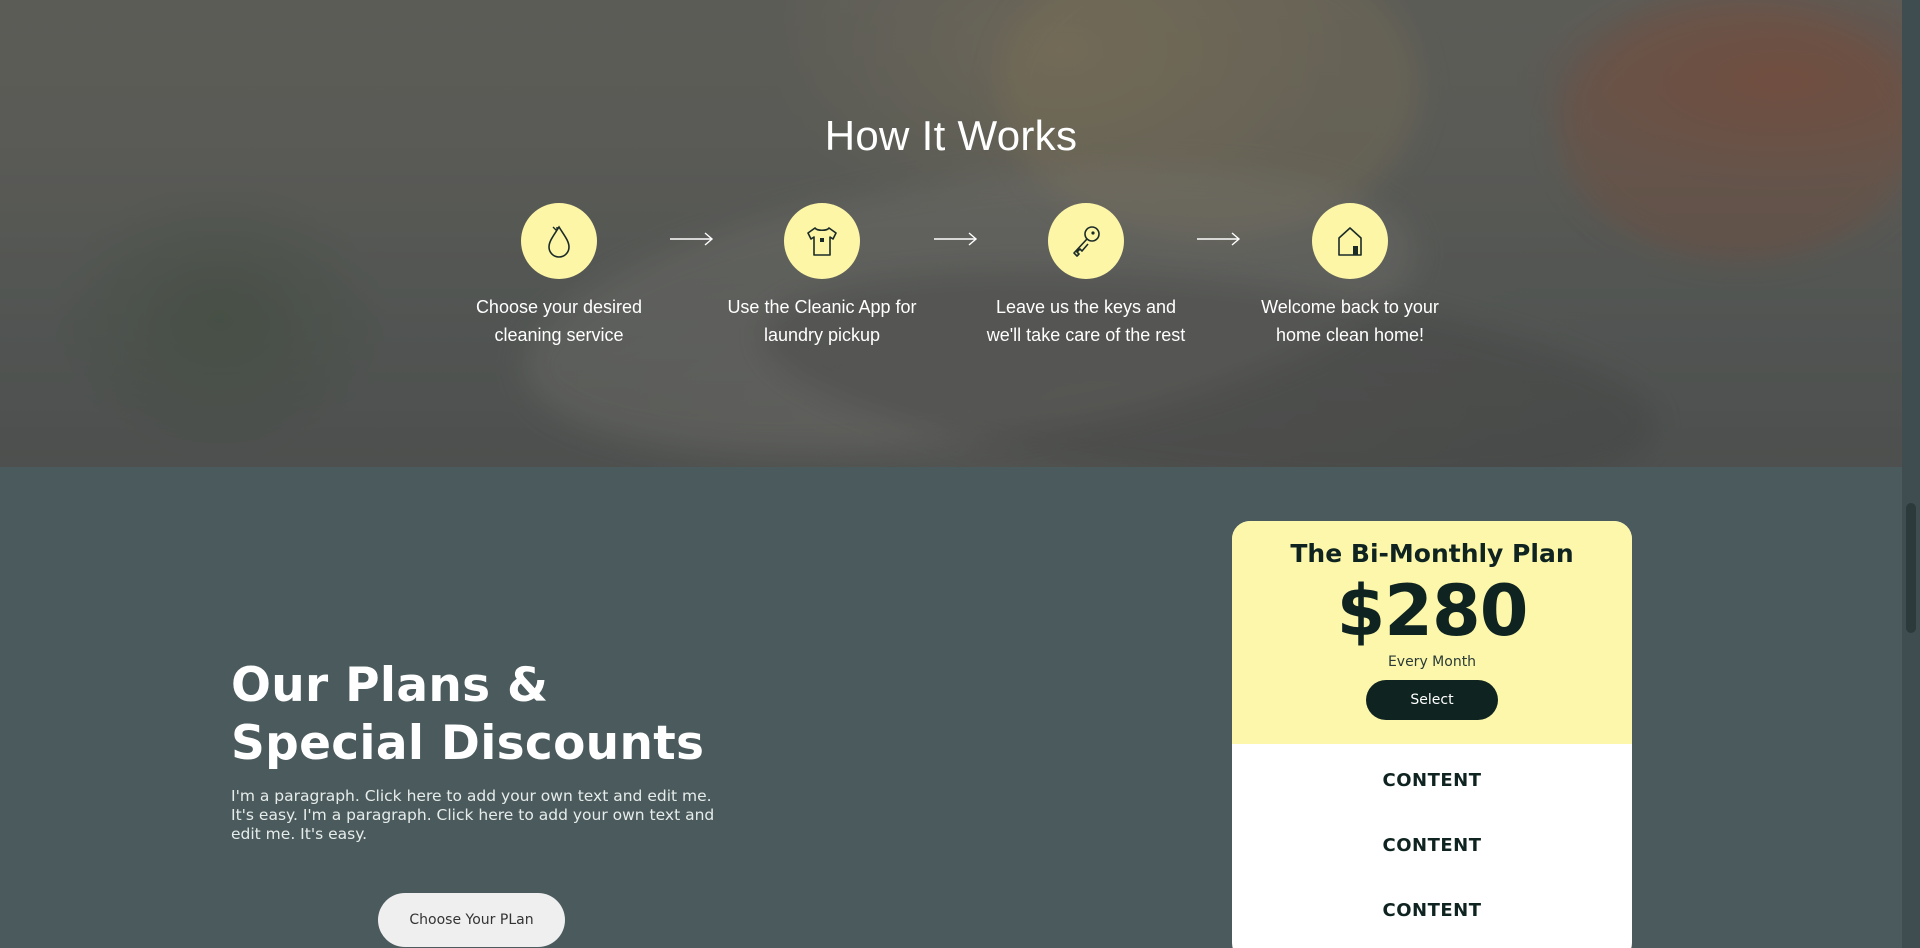 The width and height of the screenshot is (1920, 948). What do you see at coordinates (1086, 335) in the screenshot?
I see `step-text-line: we'll take care of the rest` at bounding box center [1086, 335].